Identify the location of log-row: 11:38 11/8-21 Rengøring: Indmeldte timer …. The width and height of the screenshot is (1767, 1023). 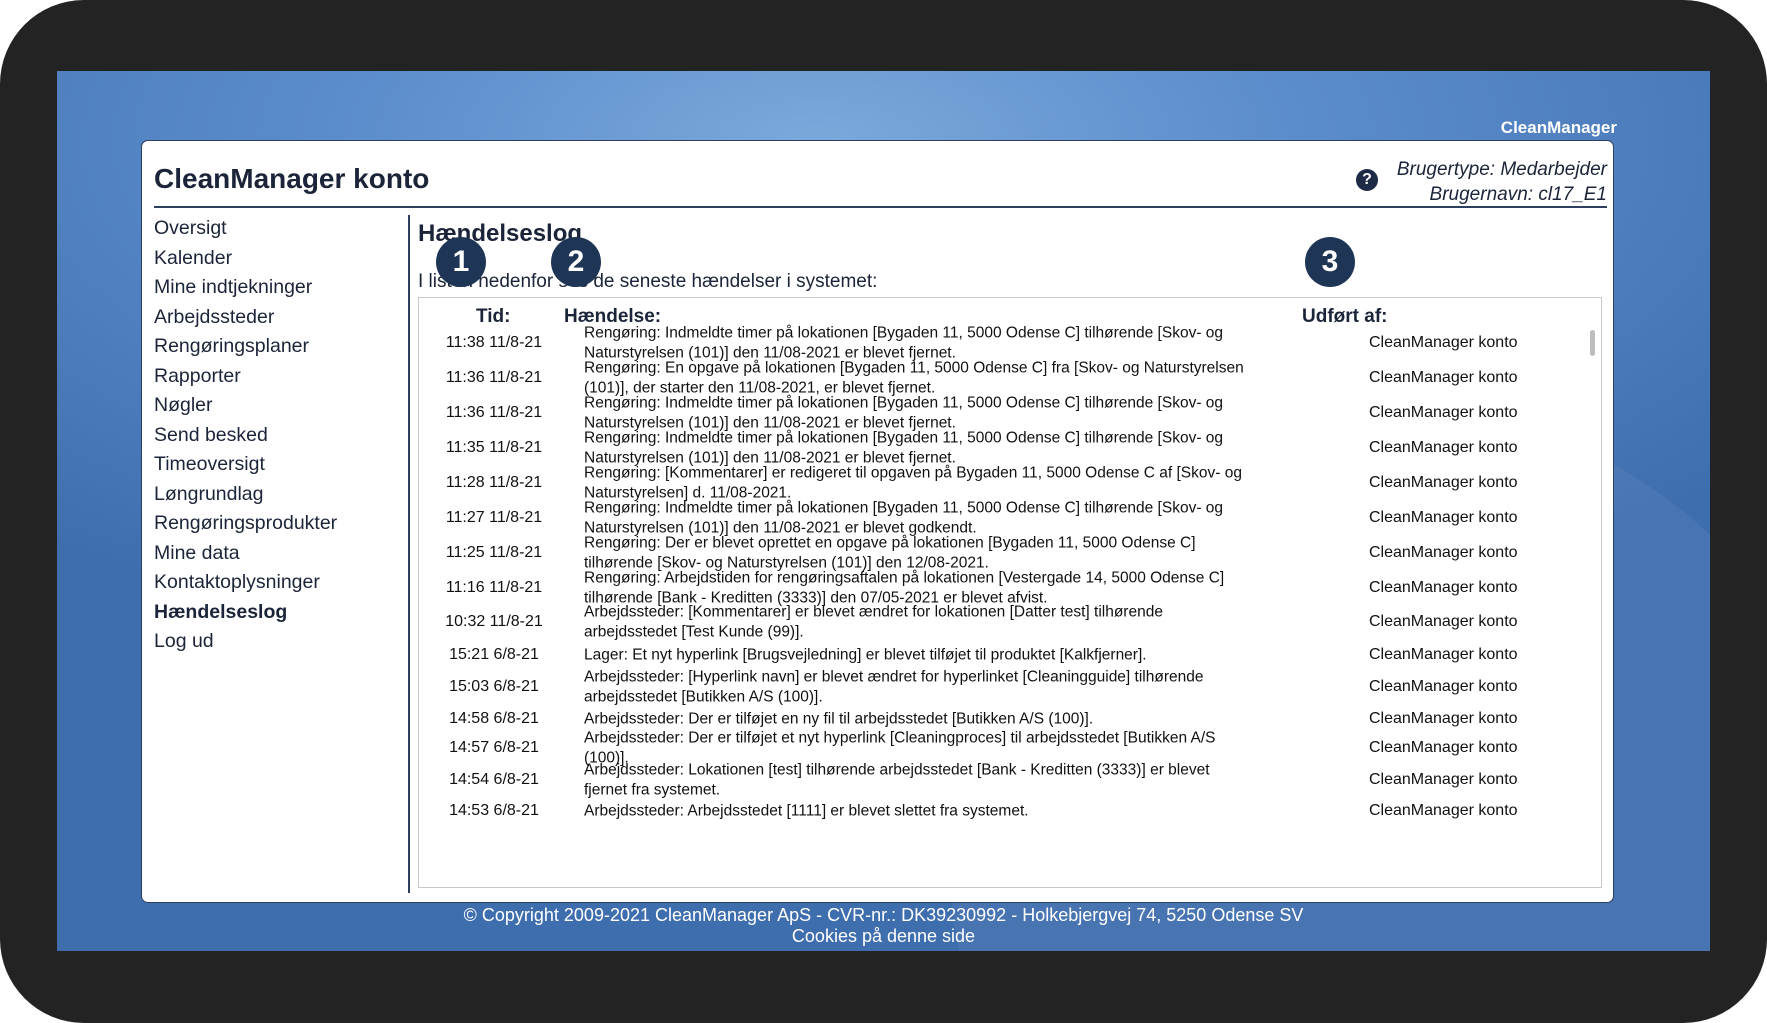
(994, 343).